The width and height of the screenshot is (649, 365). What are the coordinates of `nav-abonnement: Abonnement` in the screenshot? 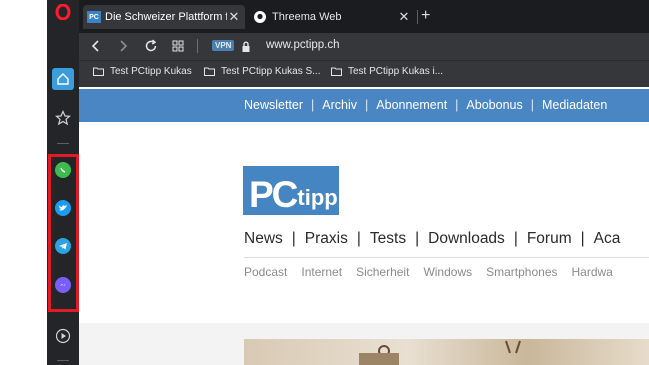 It's located at (411, 105).